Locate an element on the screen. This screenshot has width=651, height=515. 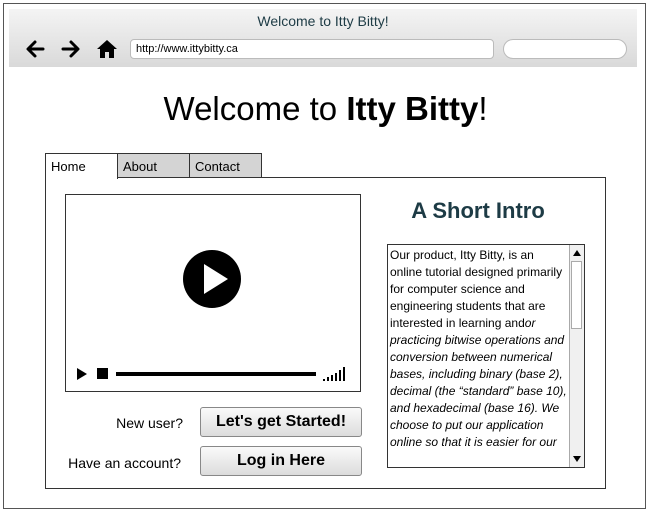
play-icon is located at coordinates (82, 374).